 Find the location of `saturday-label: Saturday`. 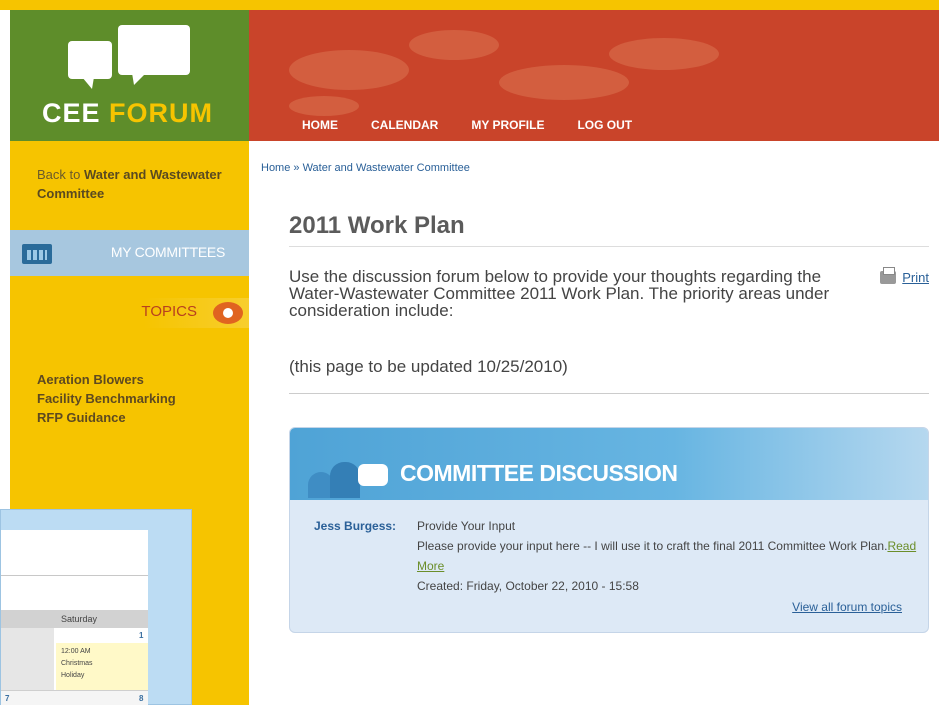

saturday-label: Saturday is located at coordinates (79, 619).